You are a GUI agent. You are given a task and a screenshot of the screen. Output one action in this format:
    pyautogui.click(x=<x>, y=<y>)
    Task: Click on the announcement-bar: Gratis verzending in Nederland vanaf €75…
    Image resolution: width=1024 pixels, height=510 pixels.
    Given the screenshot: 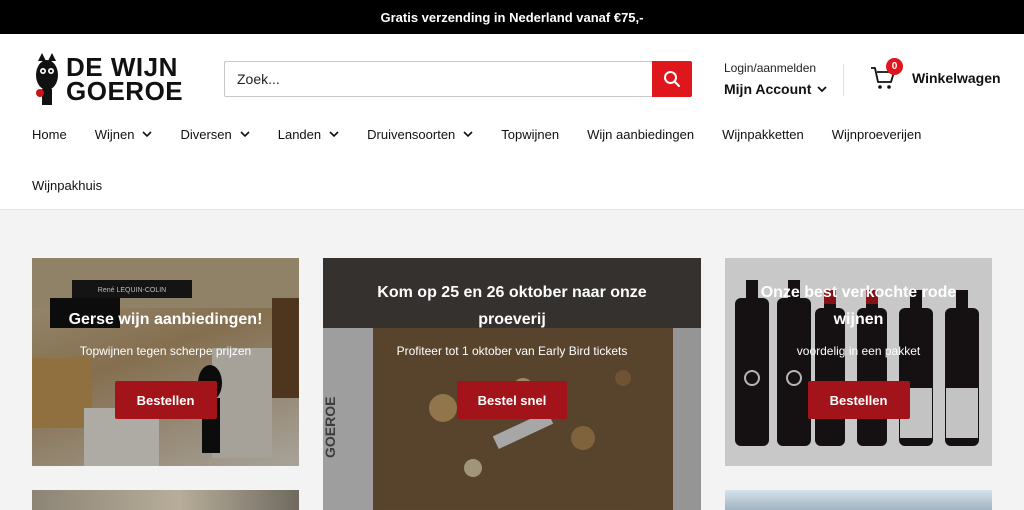 What is the action you would take?
    pyautogui.click(x=512, y=17)
    